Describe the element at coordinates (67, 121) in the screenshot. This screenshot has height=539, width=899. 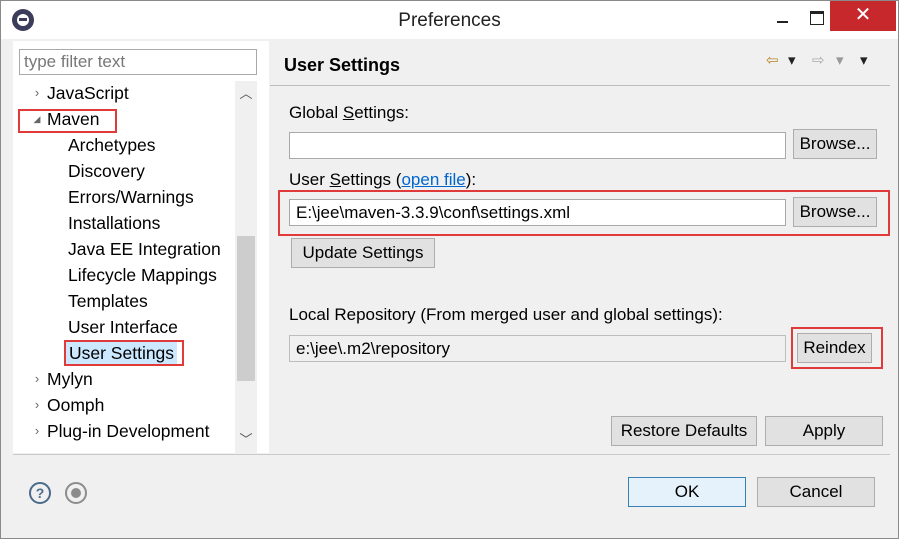
I see `annotation-box-maven` at that location.